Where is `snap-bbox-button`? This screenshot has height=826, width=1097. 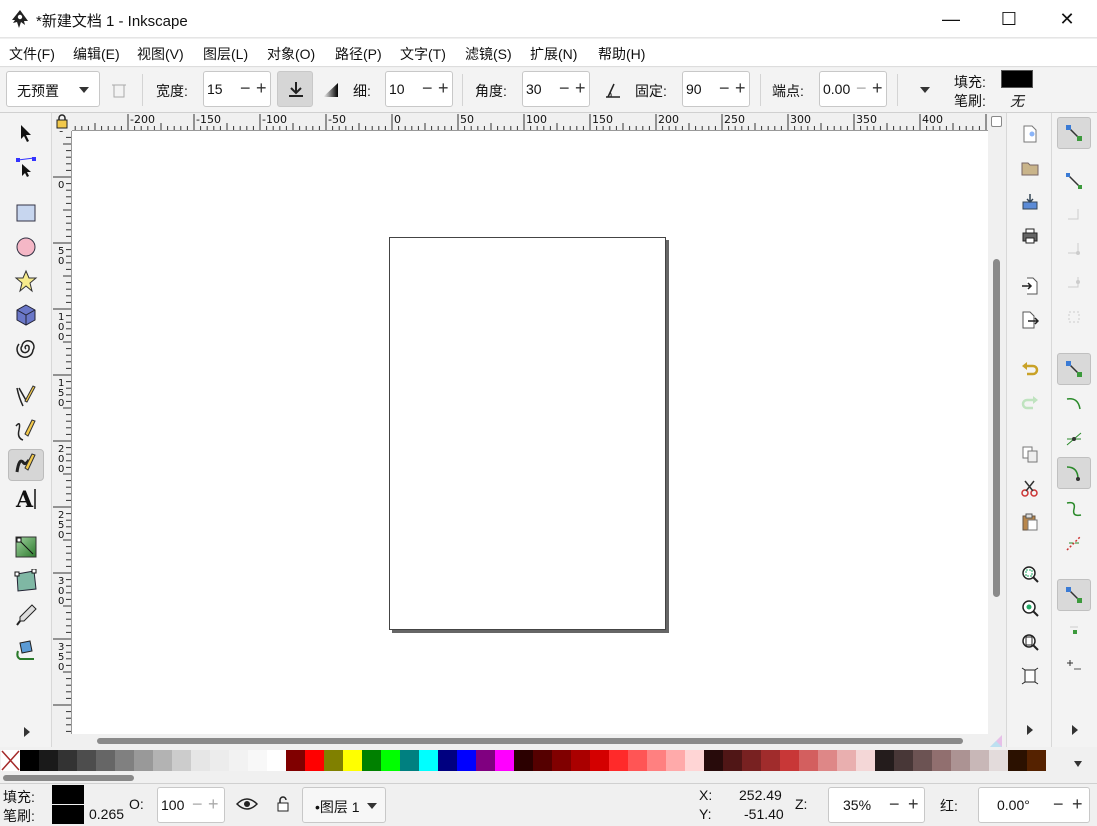
snap-bbox-button is located at coordinates (1074, 181).